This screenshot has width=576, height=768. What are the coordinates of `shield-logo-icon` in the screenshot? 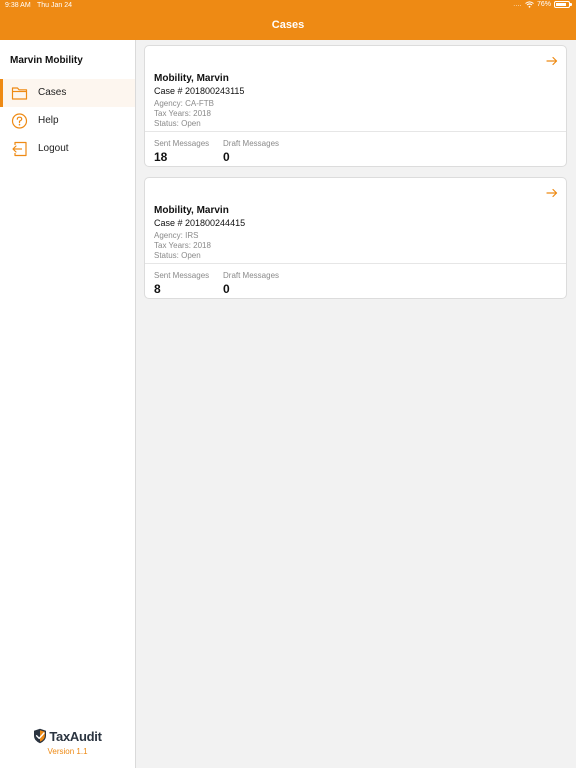 It's located at (40, 736).